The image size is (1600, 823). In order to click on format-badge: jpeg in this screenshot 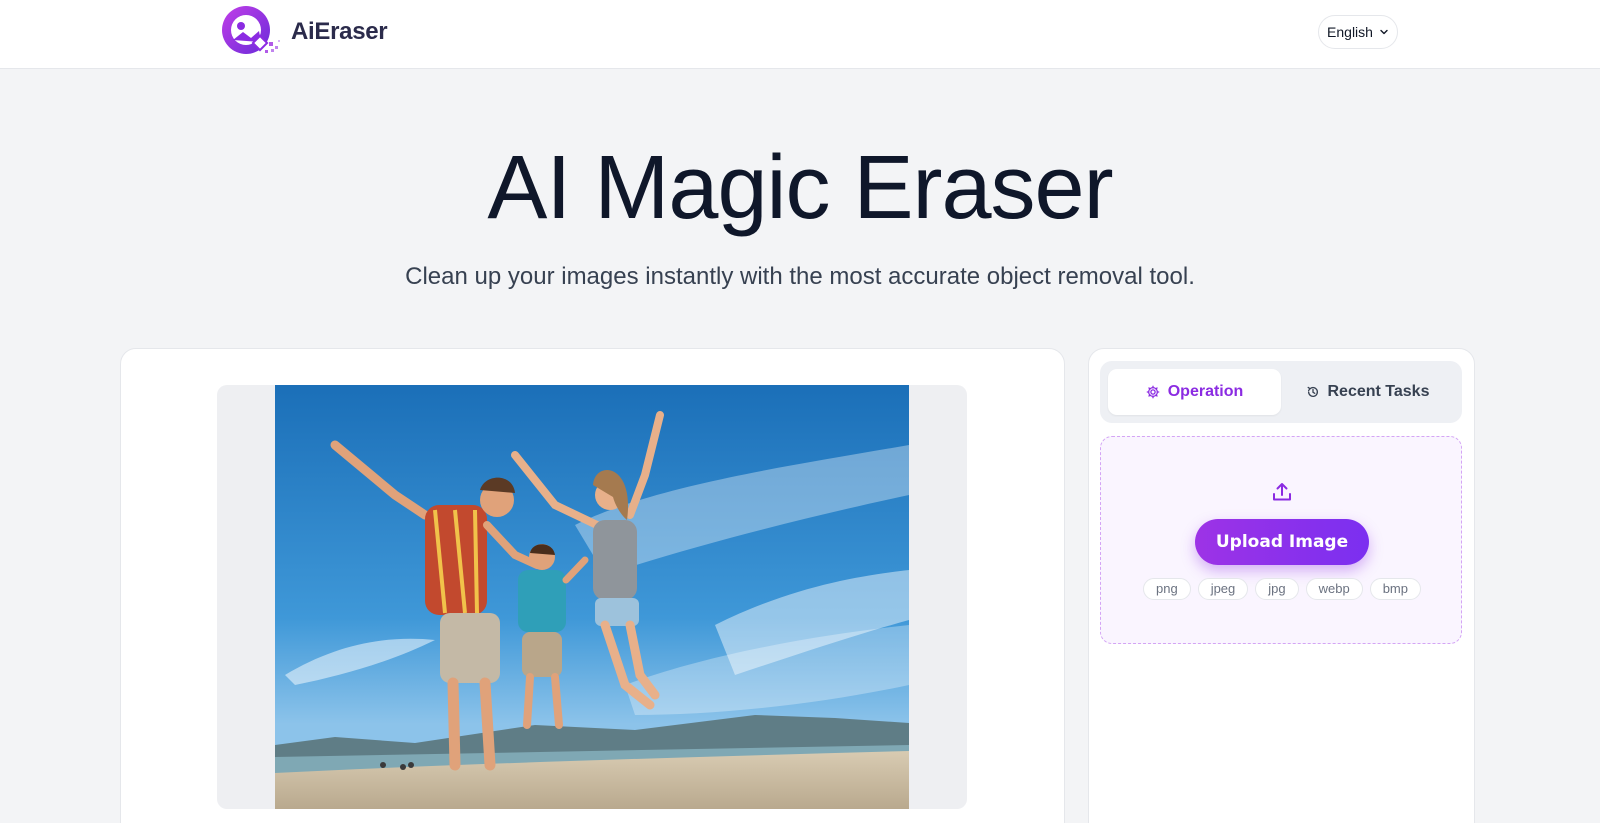, I will do `click(1223, 589)`.